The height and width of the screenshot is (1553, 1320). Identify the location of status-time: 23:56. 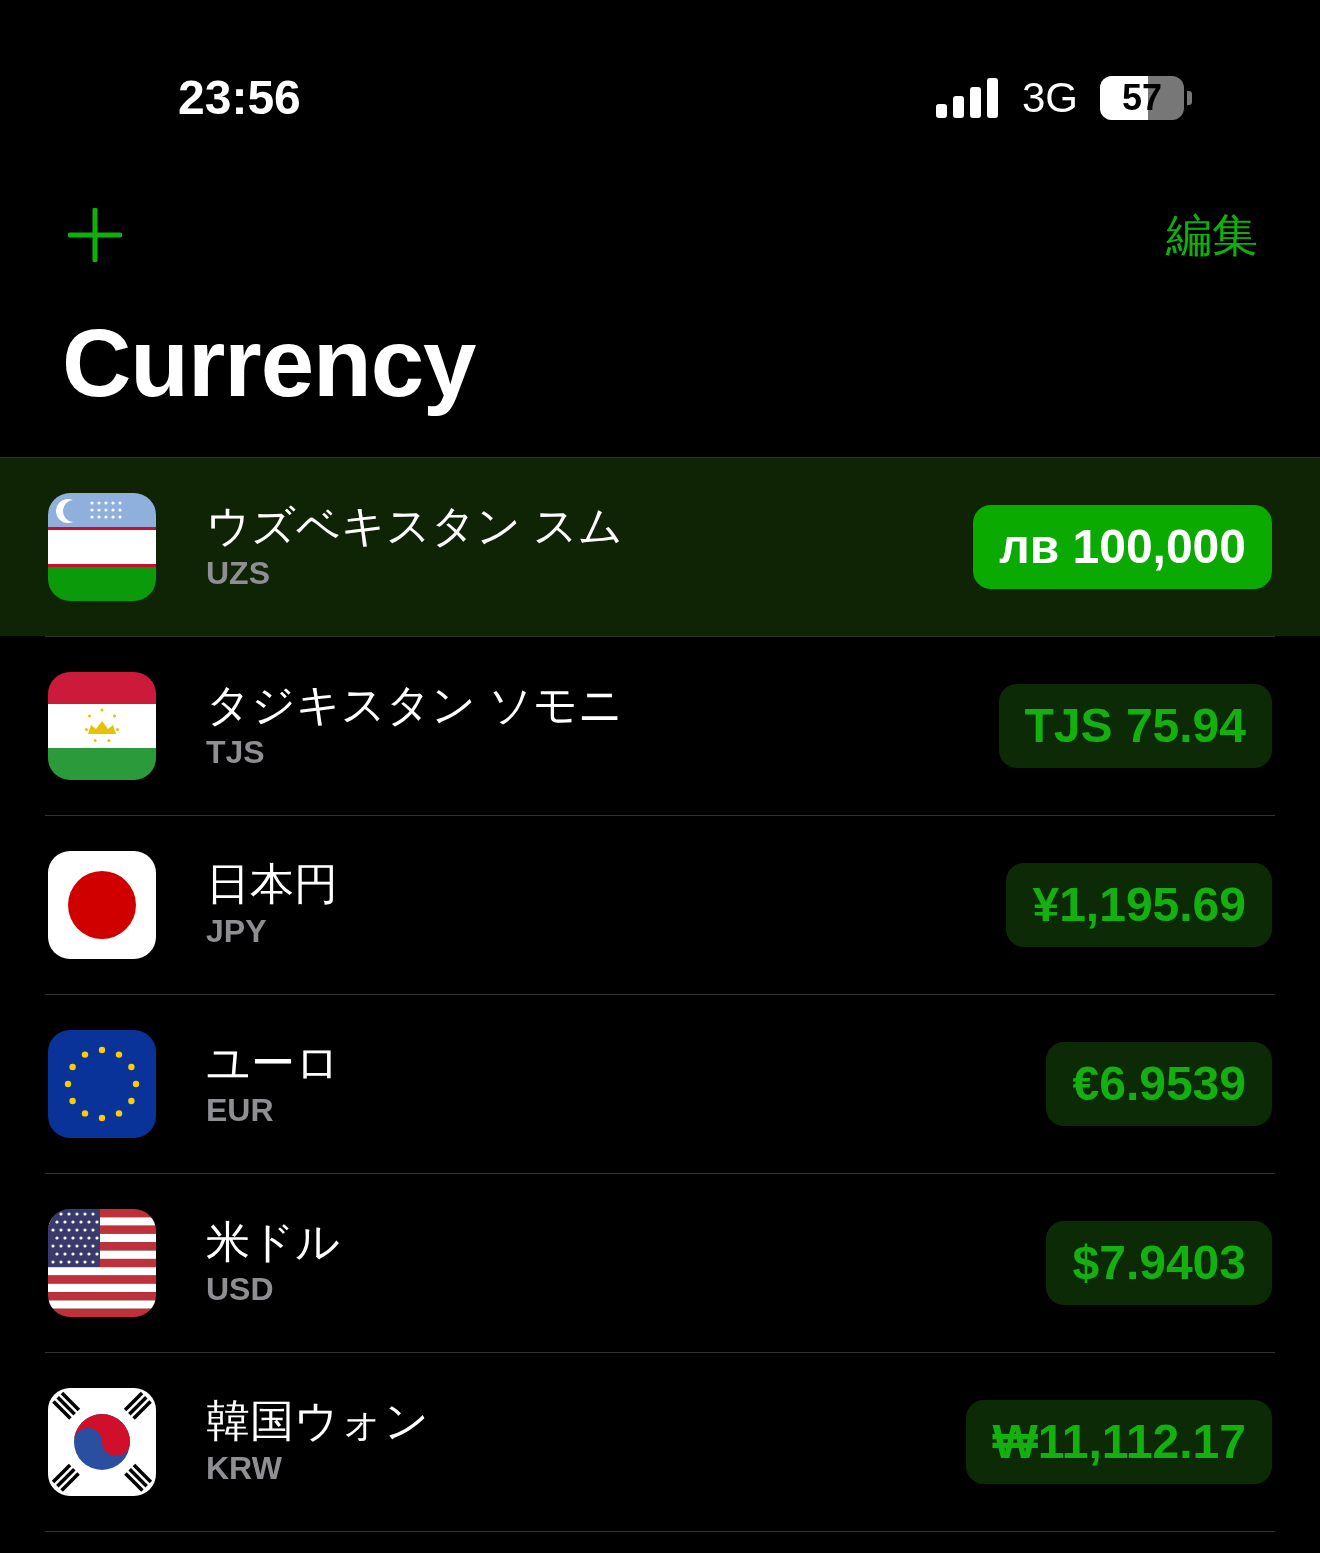
(239, 97).